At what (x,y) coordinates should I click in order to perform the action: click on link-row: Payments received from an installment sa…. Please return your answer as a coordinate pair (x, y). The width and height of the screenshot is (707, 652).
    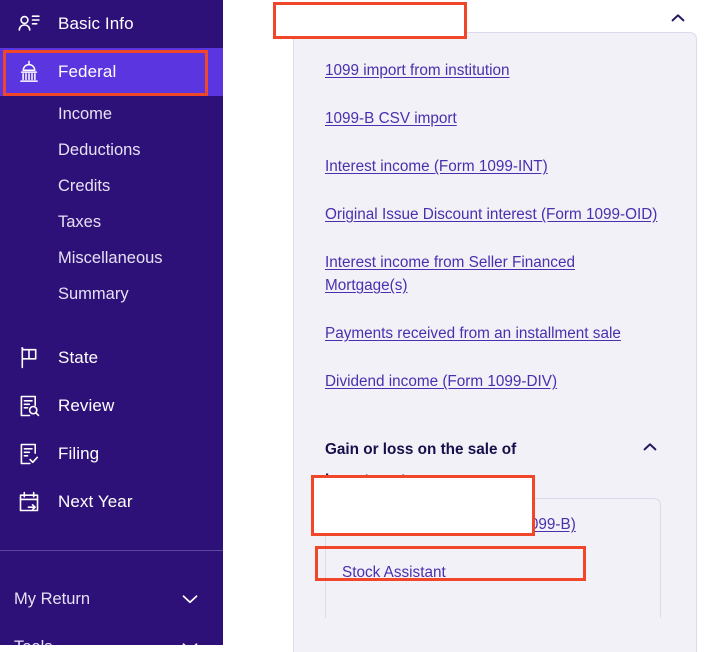
    Looking at the image, I should click on (510, 346).